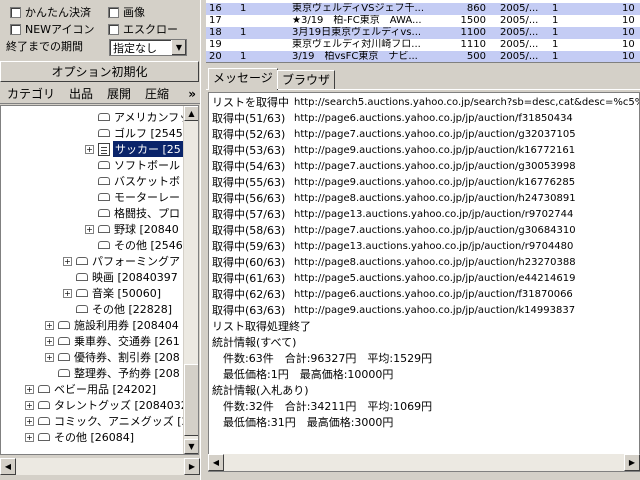 The height and width of the screenshot is (480, 640). Describe the element at coordinates (194, 94) in the screenshot. I see `more-tabs-icon: »` at that location.